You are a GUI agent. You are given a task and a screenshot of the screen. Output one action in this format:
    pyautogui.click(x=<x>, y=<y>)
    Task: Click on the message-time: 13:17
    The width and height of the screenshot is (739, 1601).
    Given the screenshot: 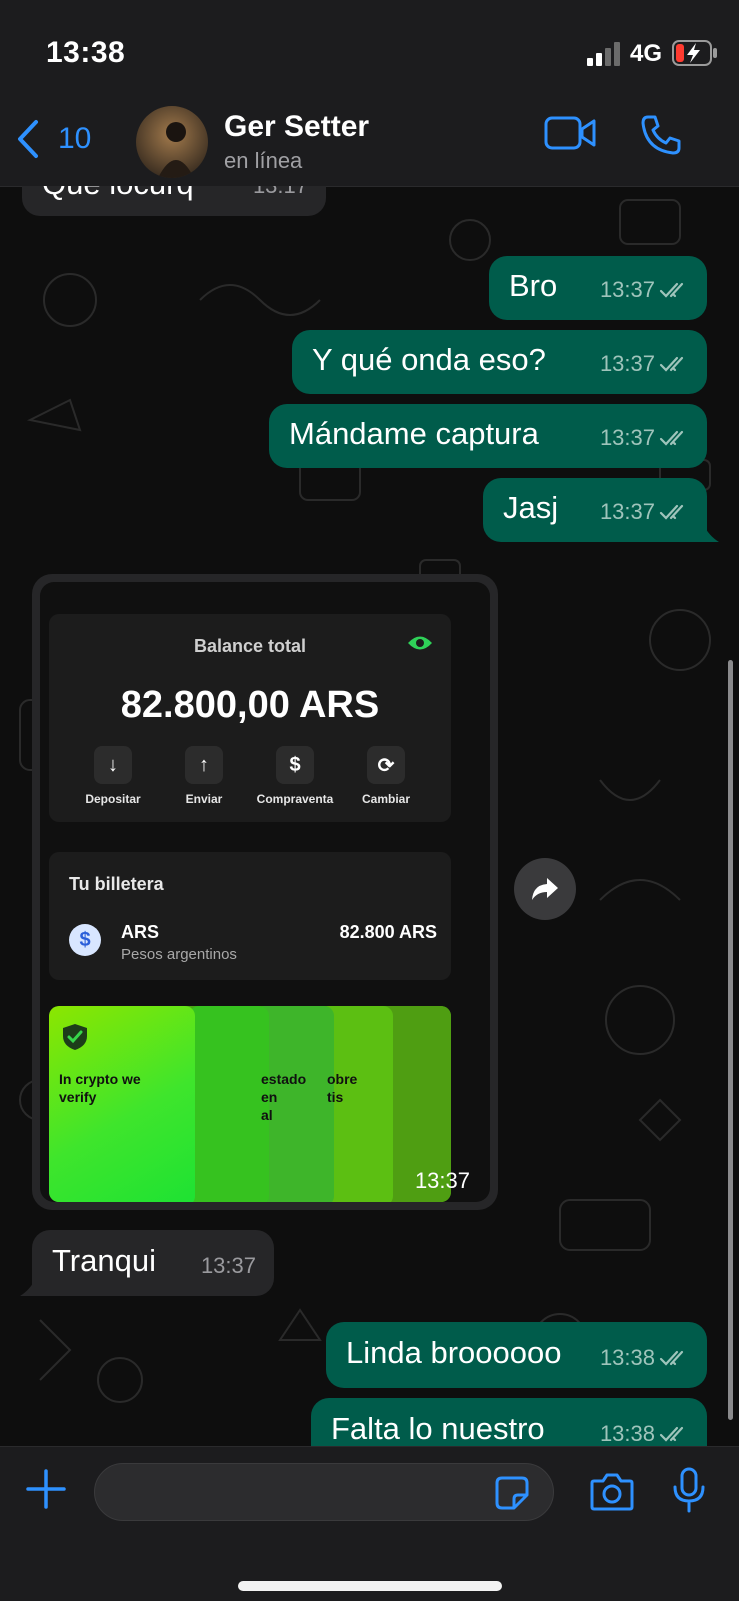 What is the action you would take?
    pyautogui.click(x=280, y=195)
    